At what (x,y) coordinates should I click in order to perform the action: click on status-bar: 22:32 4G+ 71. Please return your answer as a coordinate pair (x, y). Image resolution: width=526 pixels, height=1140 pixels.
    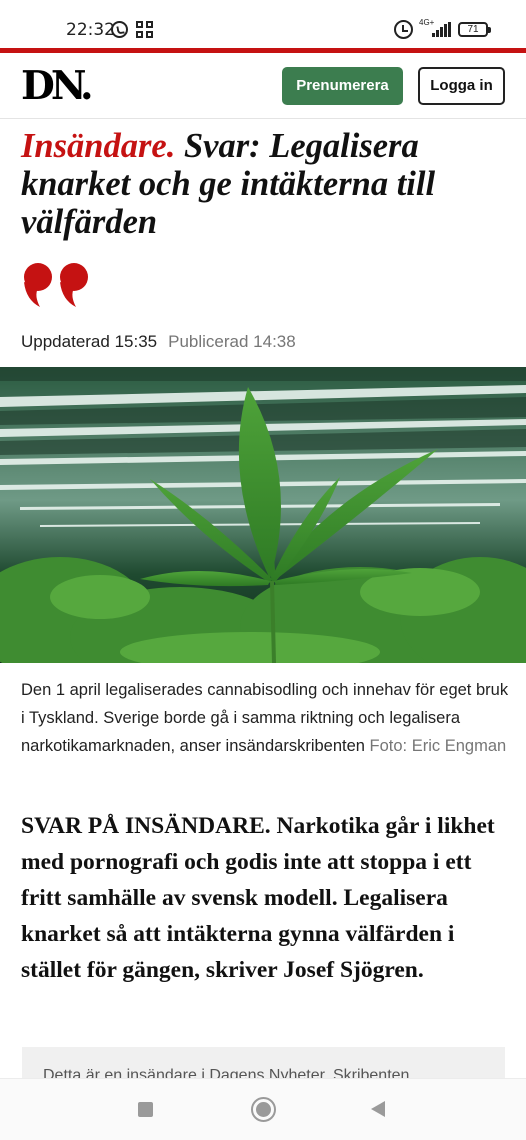
    Looking at the image, I should click on (263, 24).